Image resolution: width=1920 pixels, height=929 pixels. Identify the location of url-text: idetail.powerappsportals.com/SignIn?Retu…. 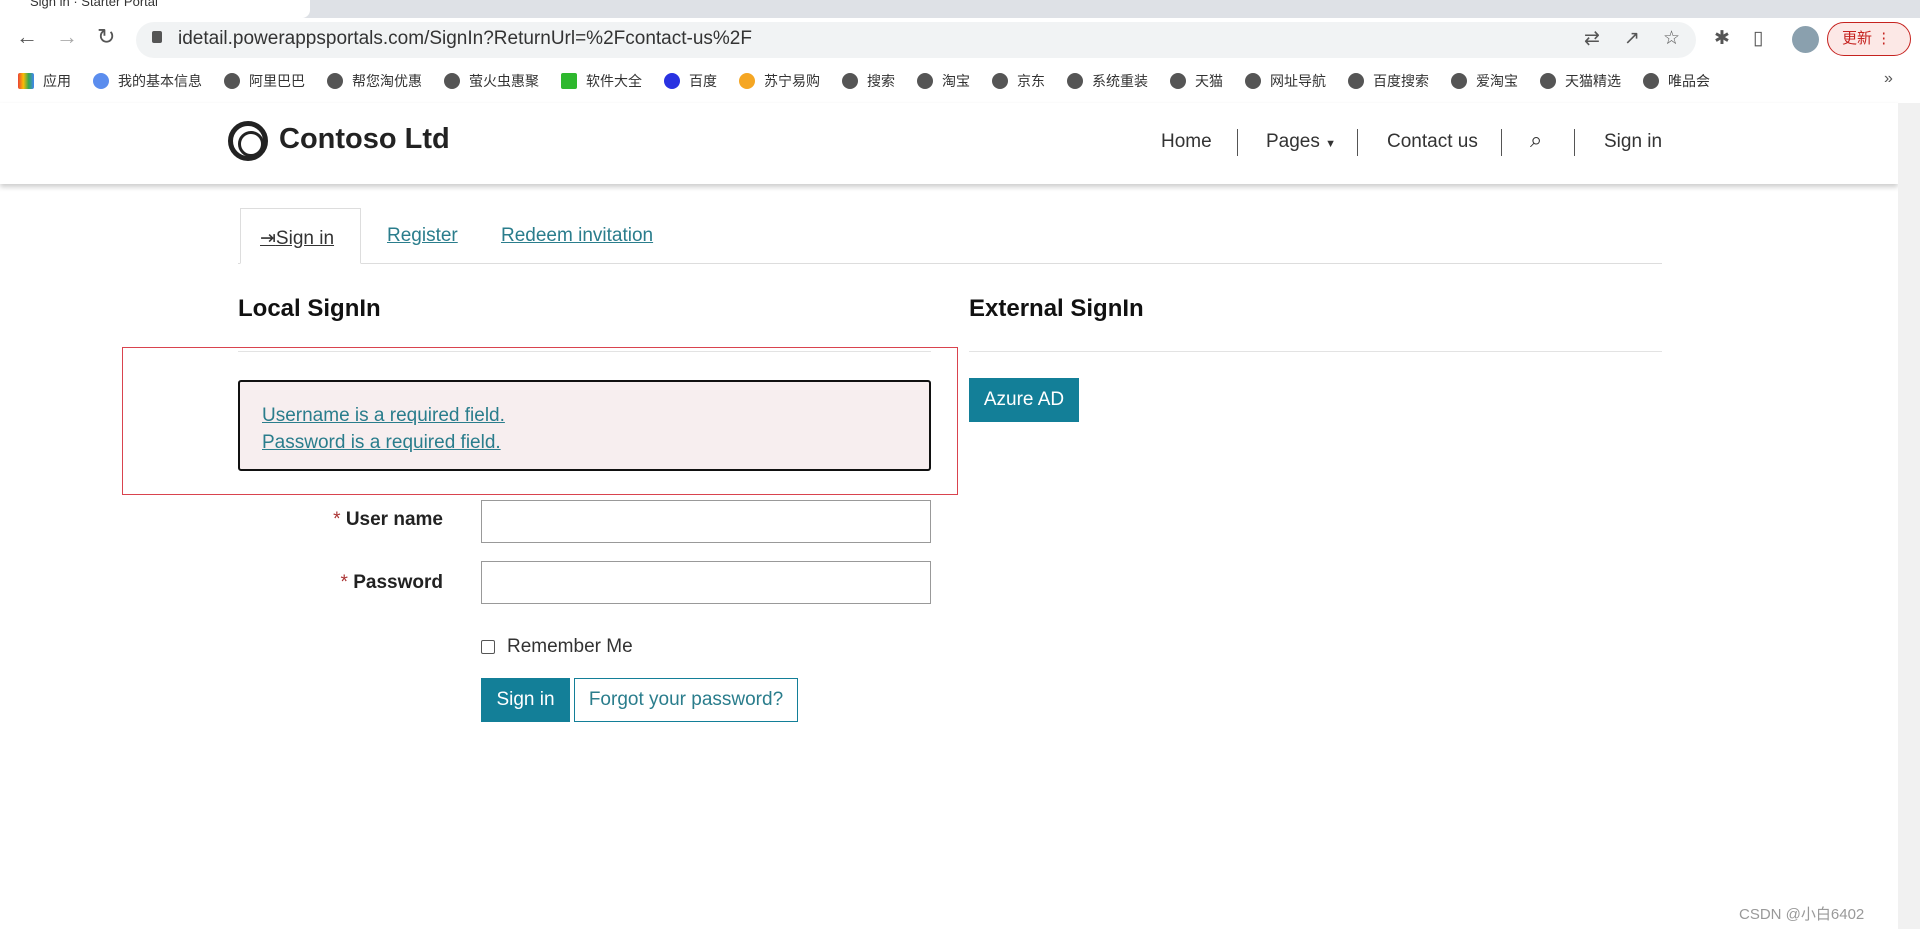
(465, 39).